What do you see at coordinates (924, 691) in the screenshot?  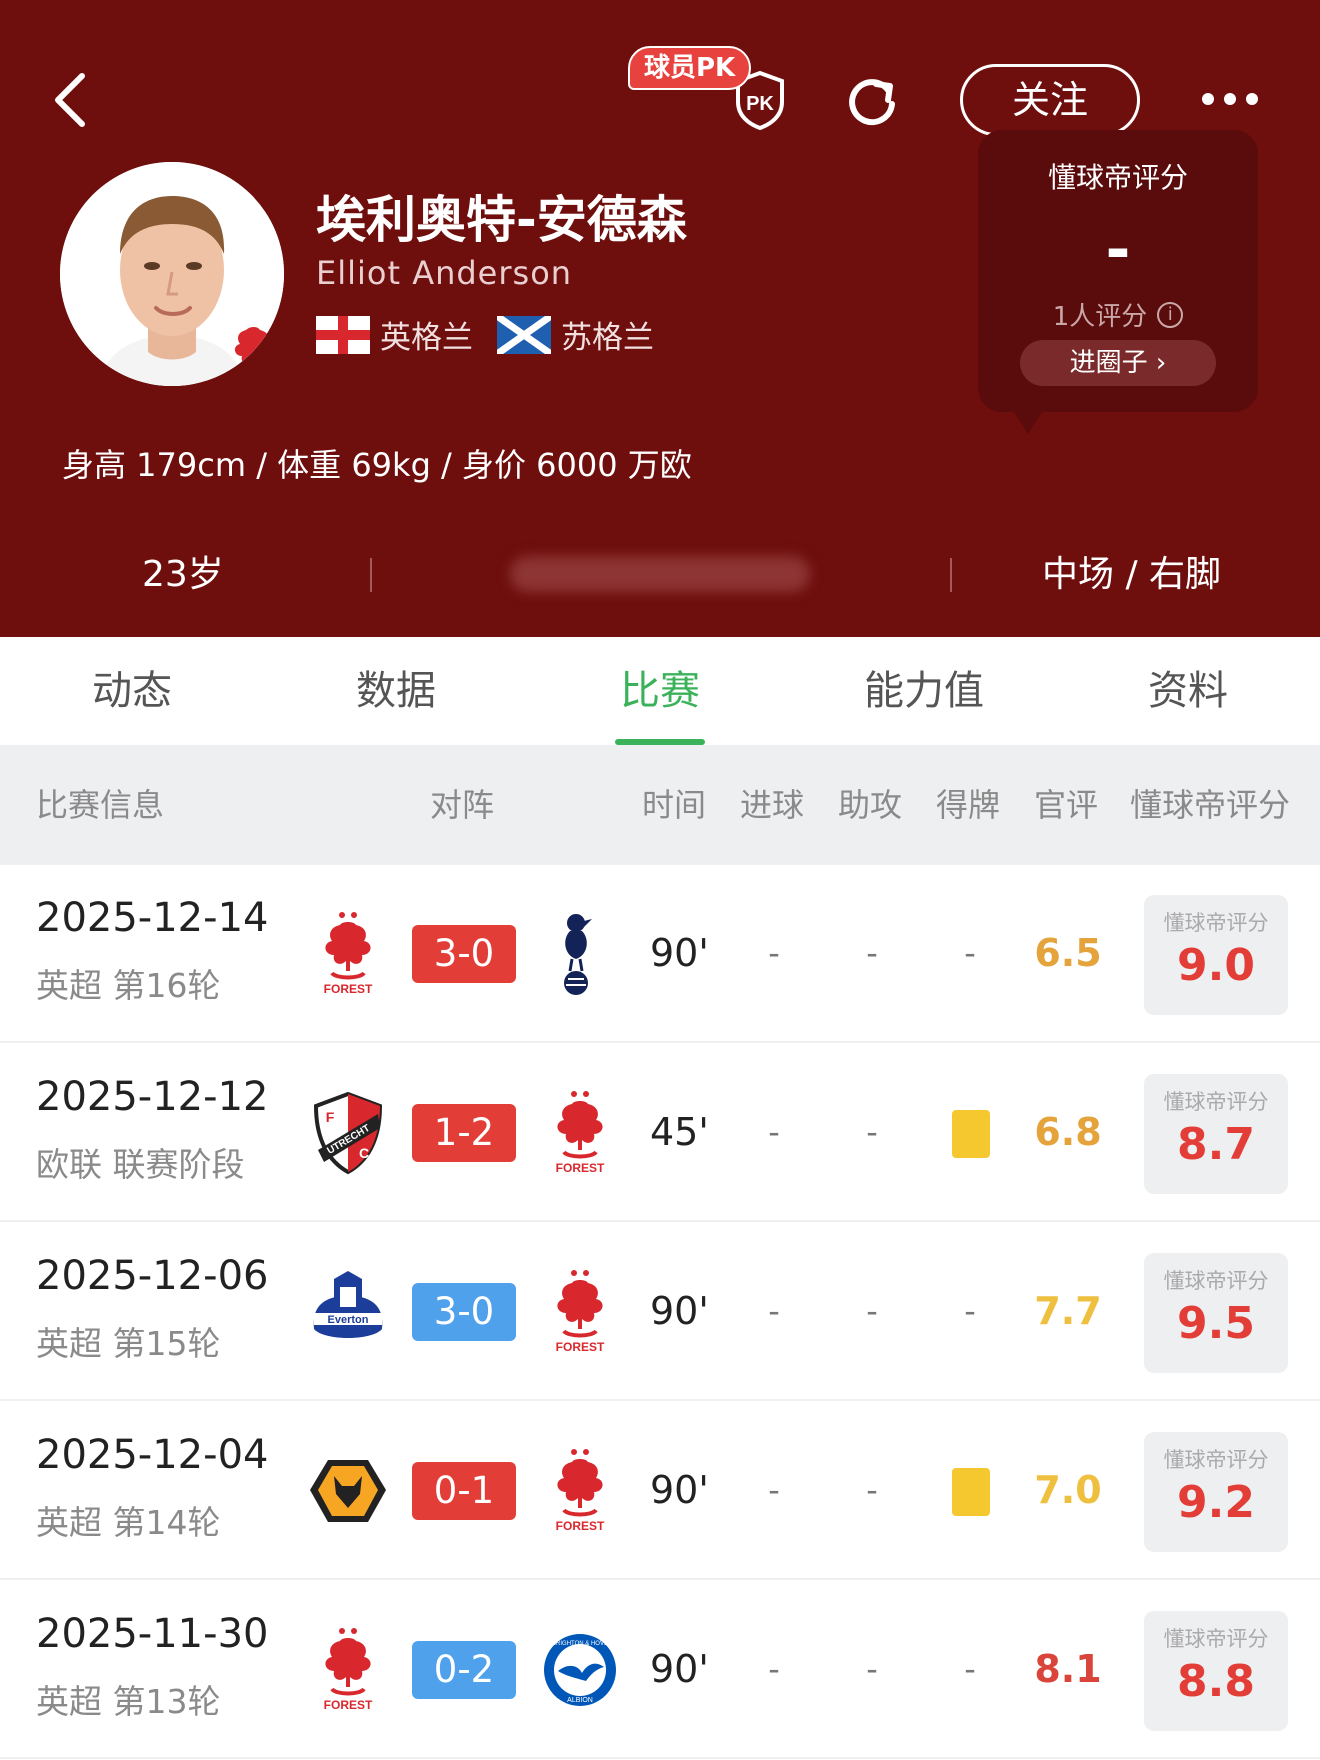 I see `tab-ability: 能力值` at bounding box center [924, 691].